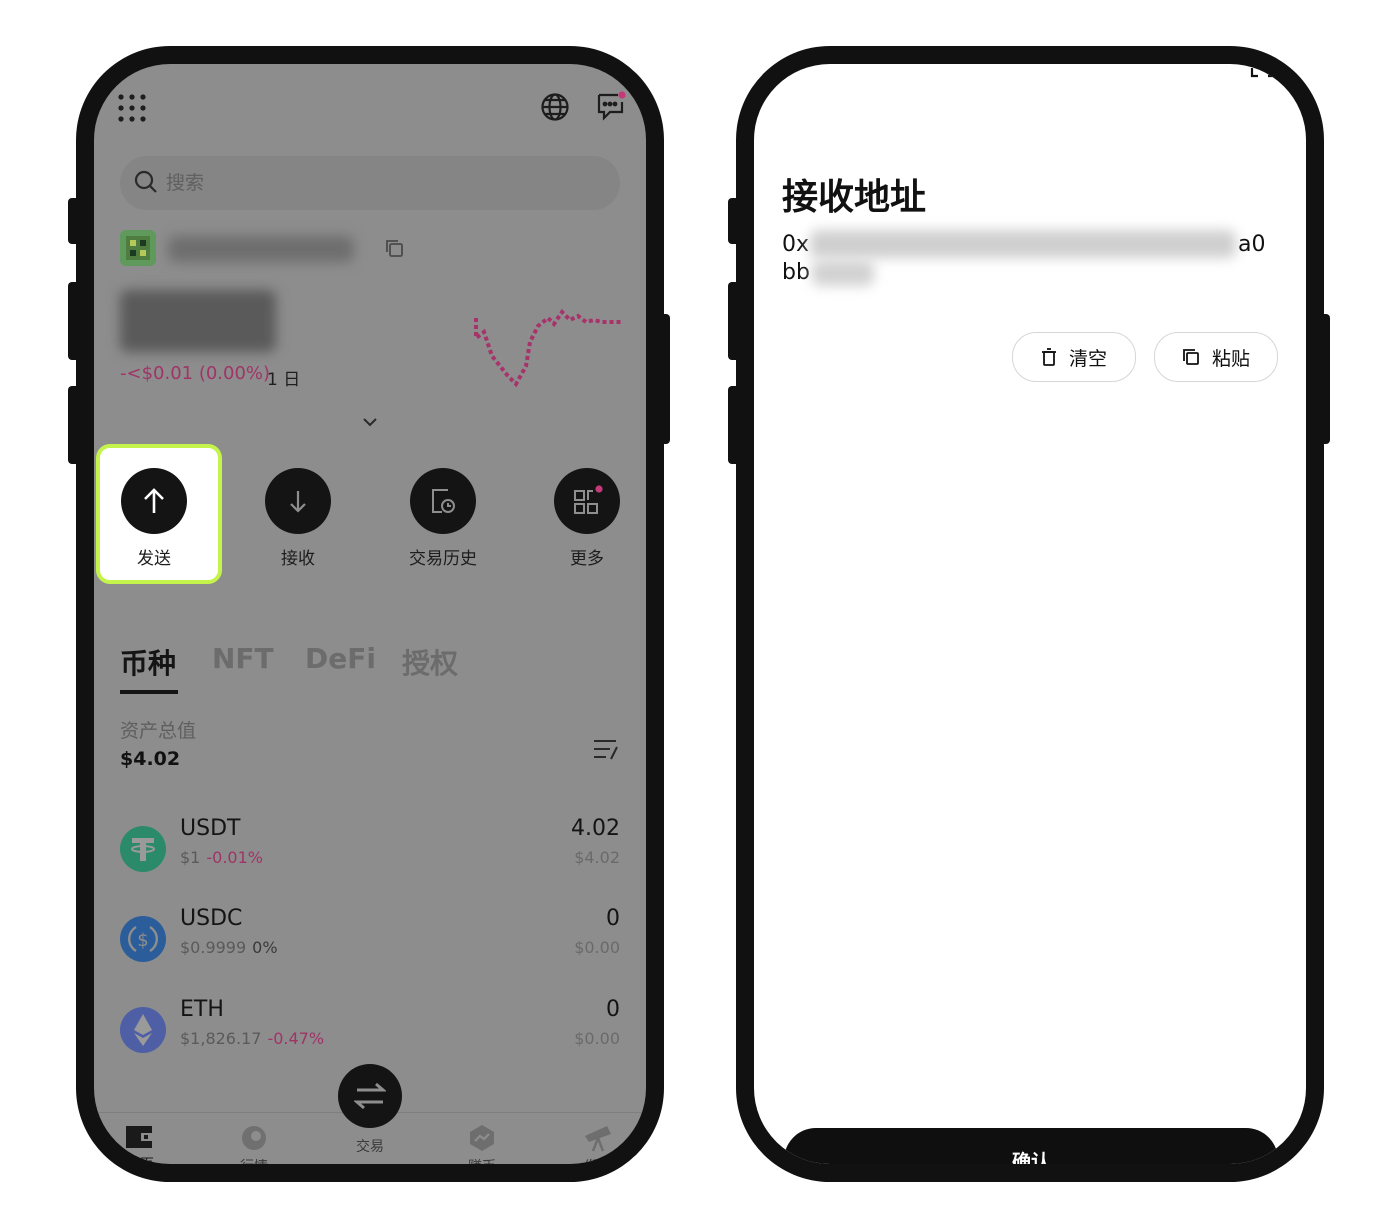  Describe the element at coordinates (612, 106) in the screenshot. I see `messages-icon` at that location.